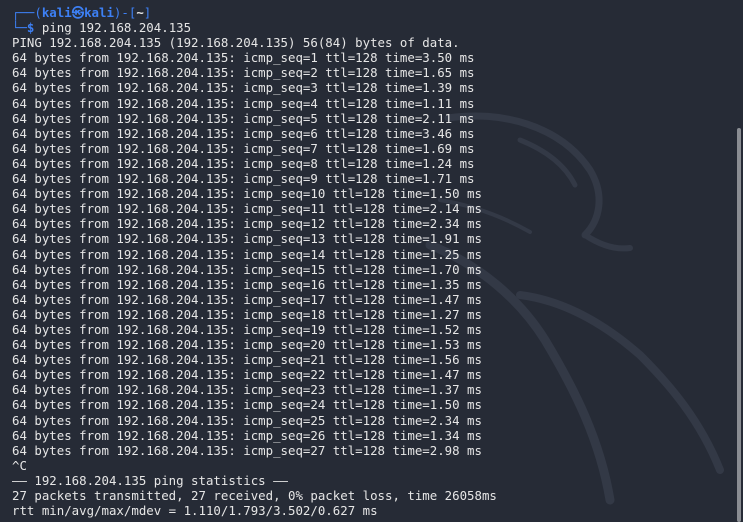  I want to click on command-name: ping, so click(56, 28).